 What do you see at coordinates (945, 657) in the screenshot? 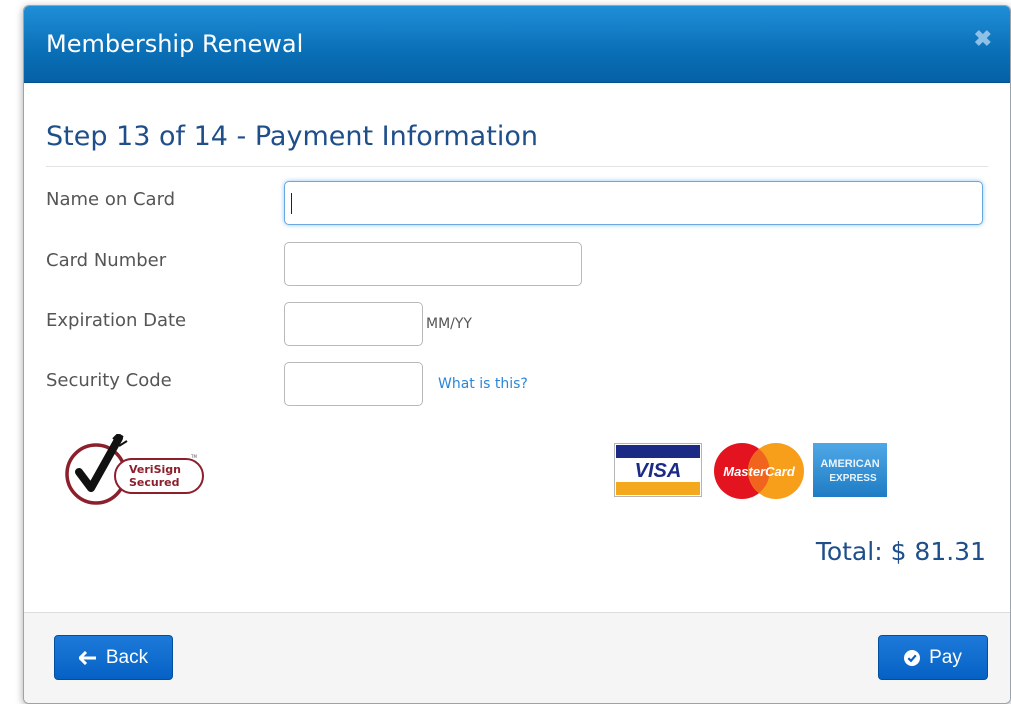
I see `pay-button-label: Pay` at bounding box center [945, 657].